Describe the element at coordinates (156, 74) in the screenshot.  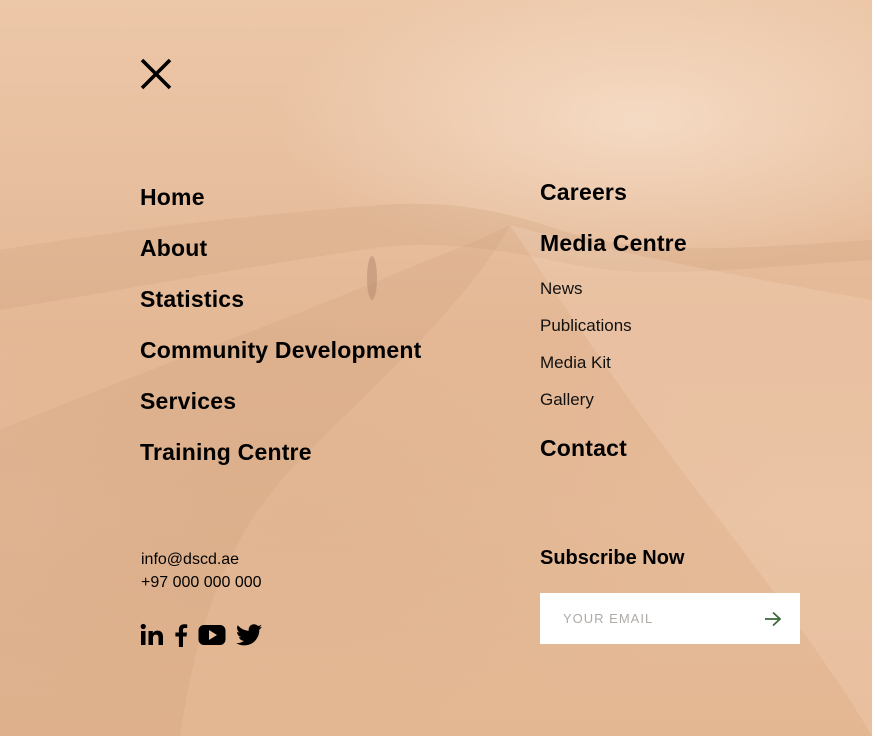
I see `close-icon` at that location.